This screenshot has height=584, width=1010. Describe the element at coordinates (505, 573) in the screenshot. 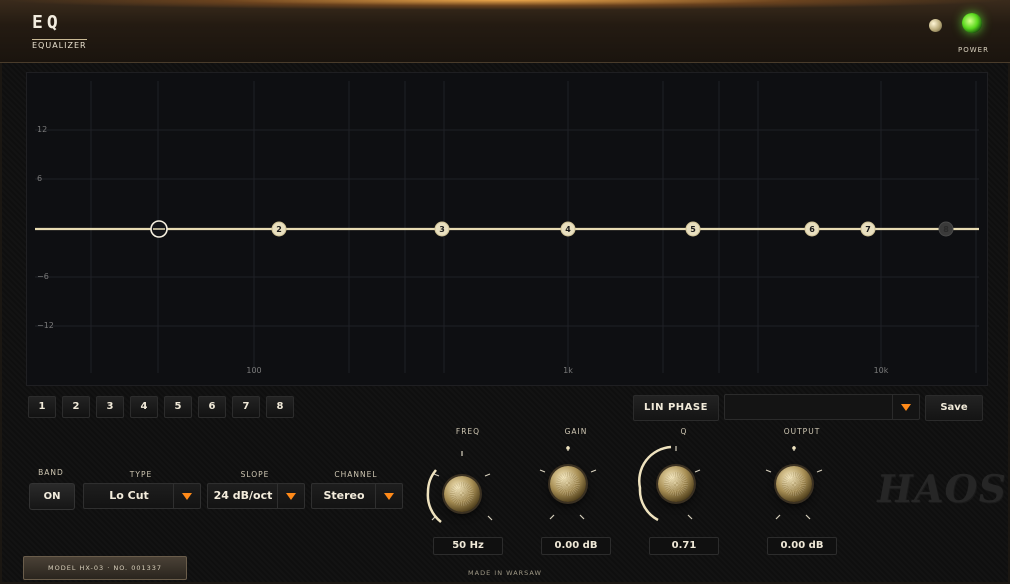

I see `made-in-label: MADE IN WARSAW` at that location.